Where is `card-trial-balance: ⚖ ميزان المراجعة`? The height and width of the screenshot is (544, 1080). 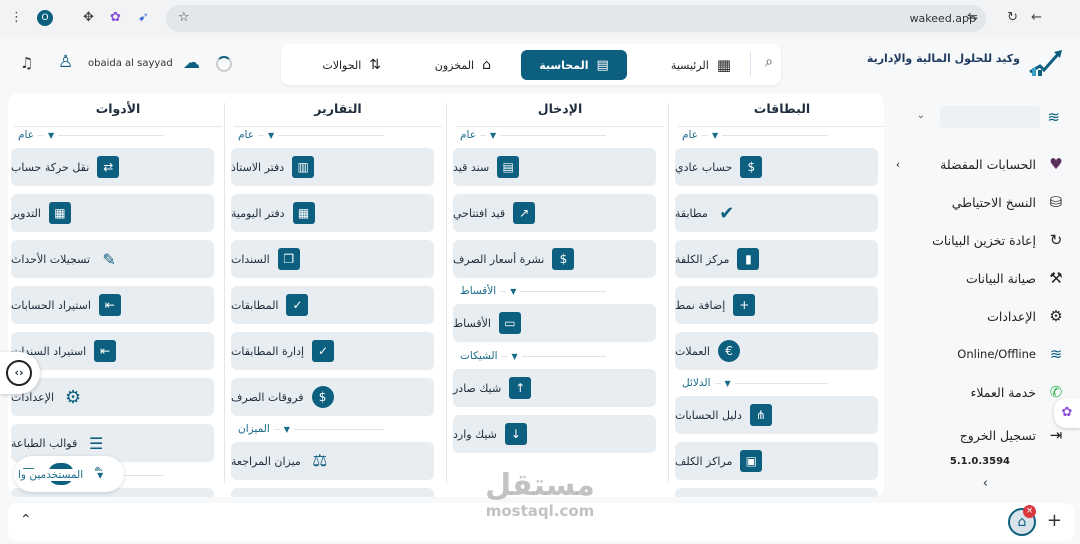 card-trial-balance: ⚖ ميزان المراجعة is located at coordinates (332, 461).